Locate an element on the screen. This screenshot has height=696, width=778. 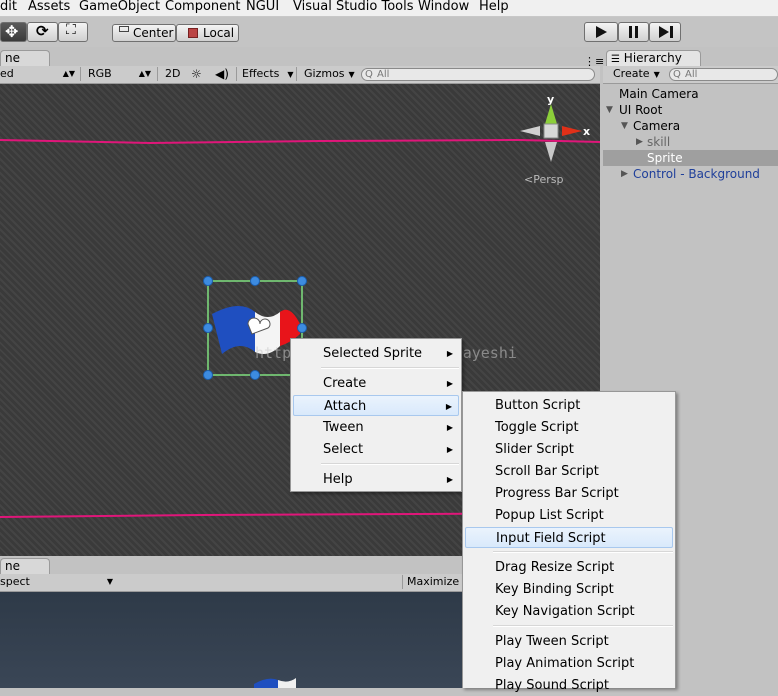
menu-gameobject: GameObject is located at coordinates (119, 8).